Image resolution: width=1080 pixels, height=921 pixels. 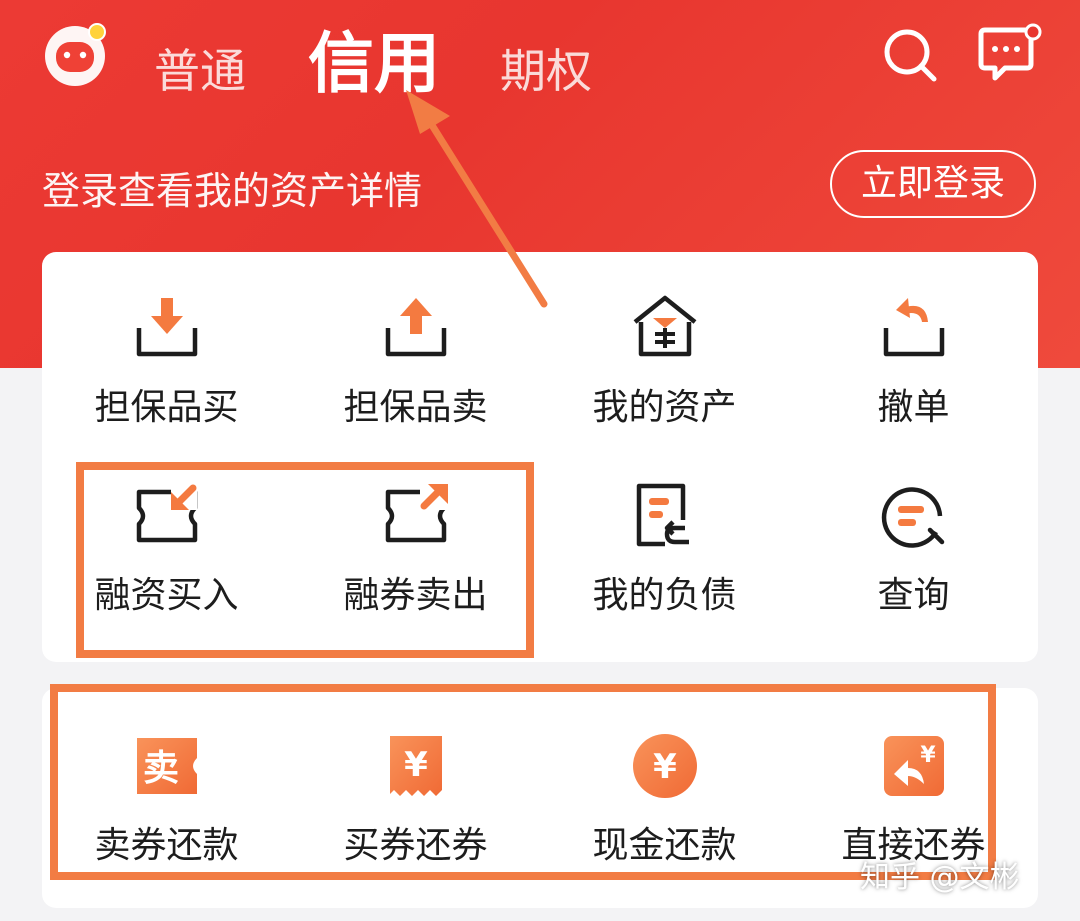 I want to click on repay-item-cash-repay: ¥ 现金还款, so click(x=664, y=799).